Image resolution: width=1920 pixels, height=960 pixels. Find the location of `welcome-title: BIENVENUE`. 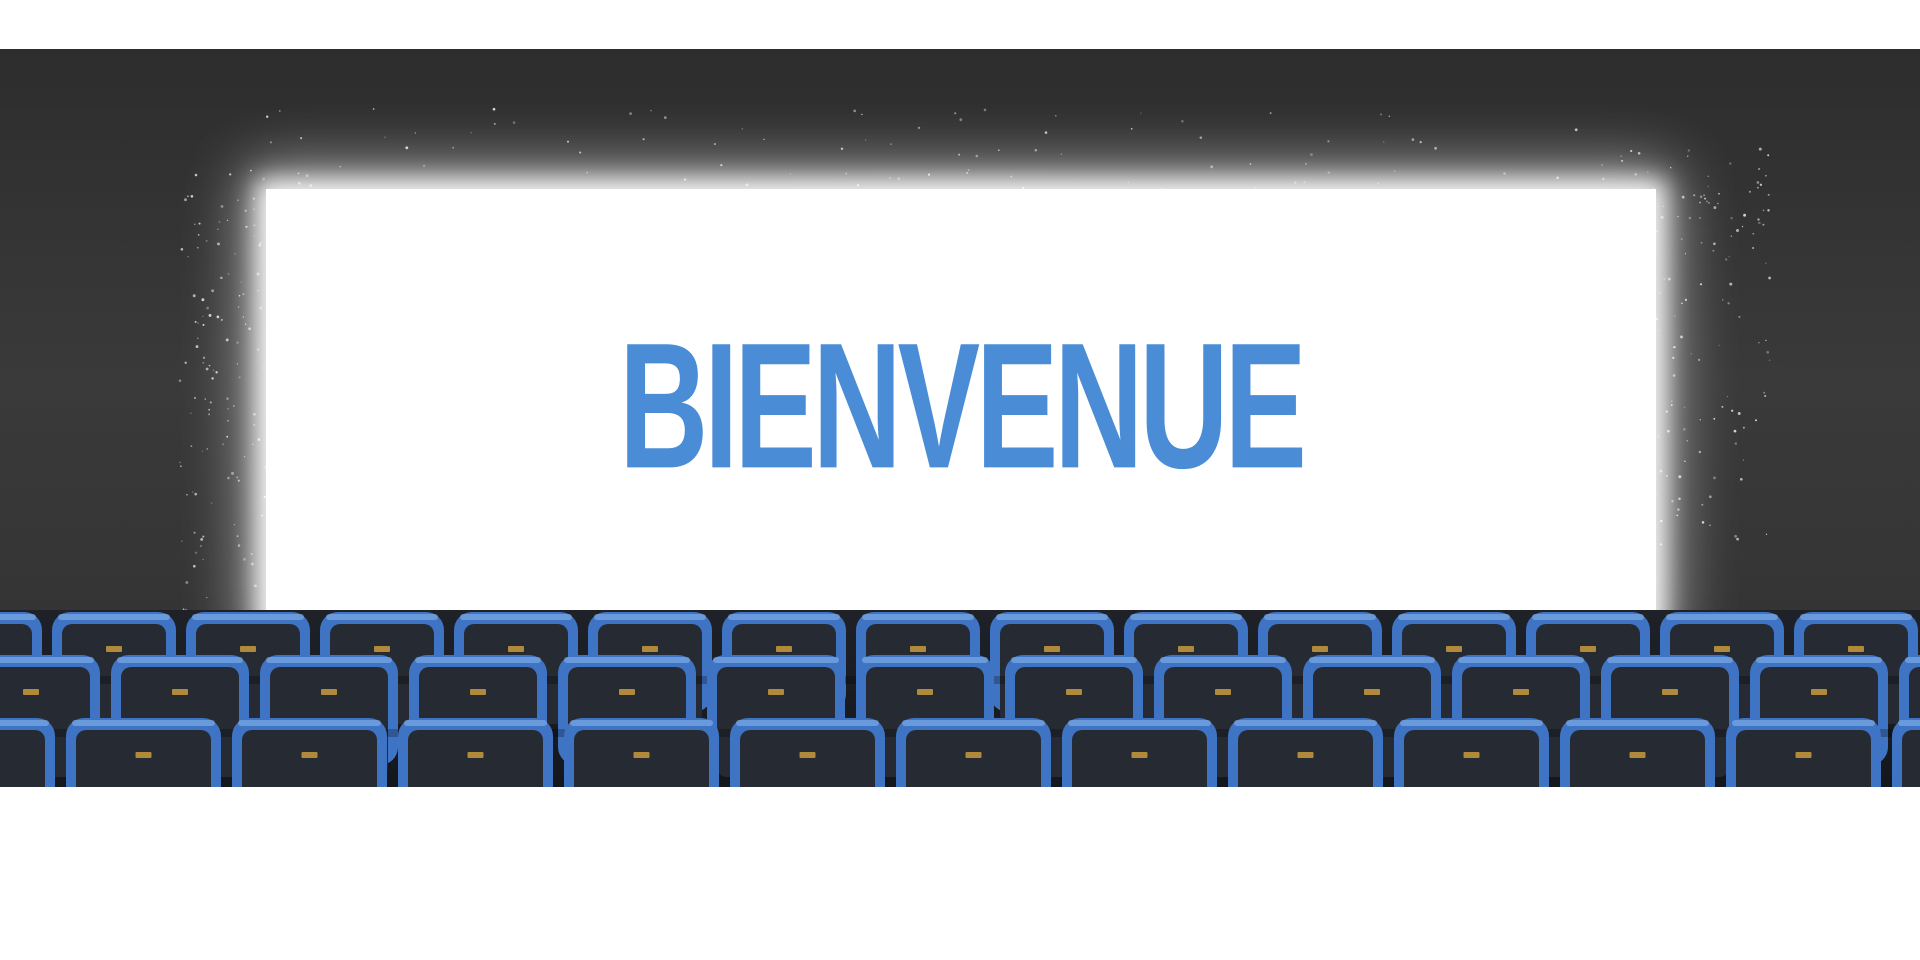

welcome-title: BIENVENUE is located at coordinates (963, 406).